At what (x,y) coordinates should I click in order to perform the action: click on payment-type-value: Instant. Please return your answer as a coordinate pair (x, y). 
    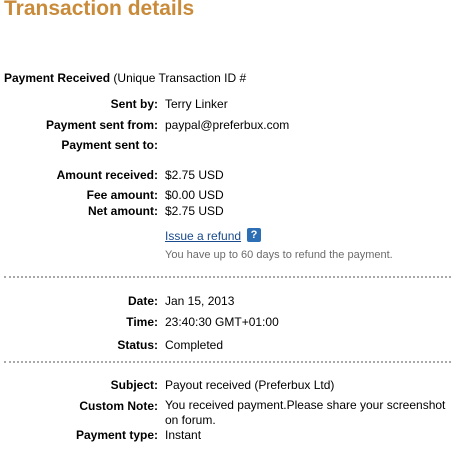
    Looking at the image, I should click on (183, 435).